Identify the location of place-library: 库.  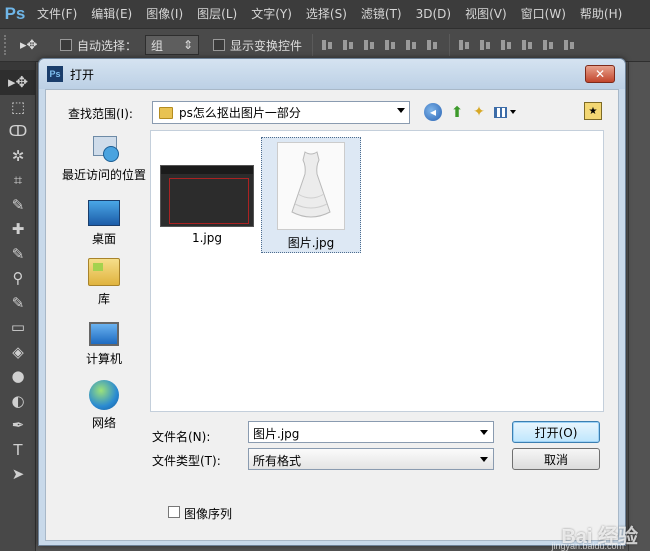
(104, 286).